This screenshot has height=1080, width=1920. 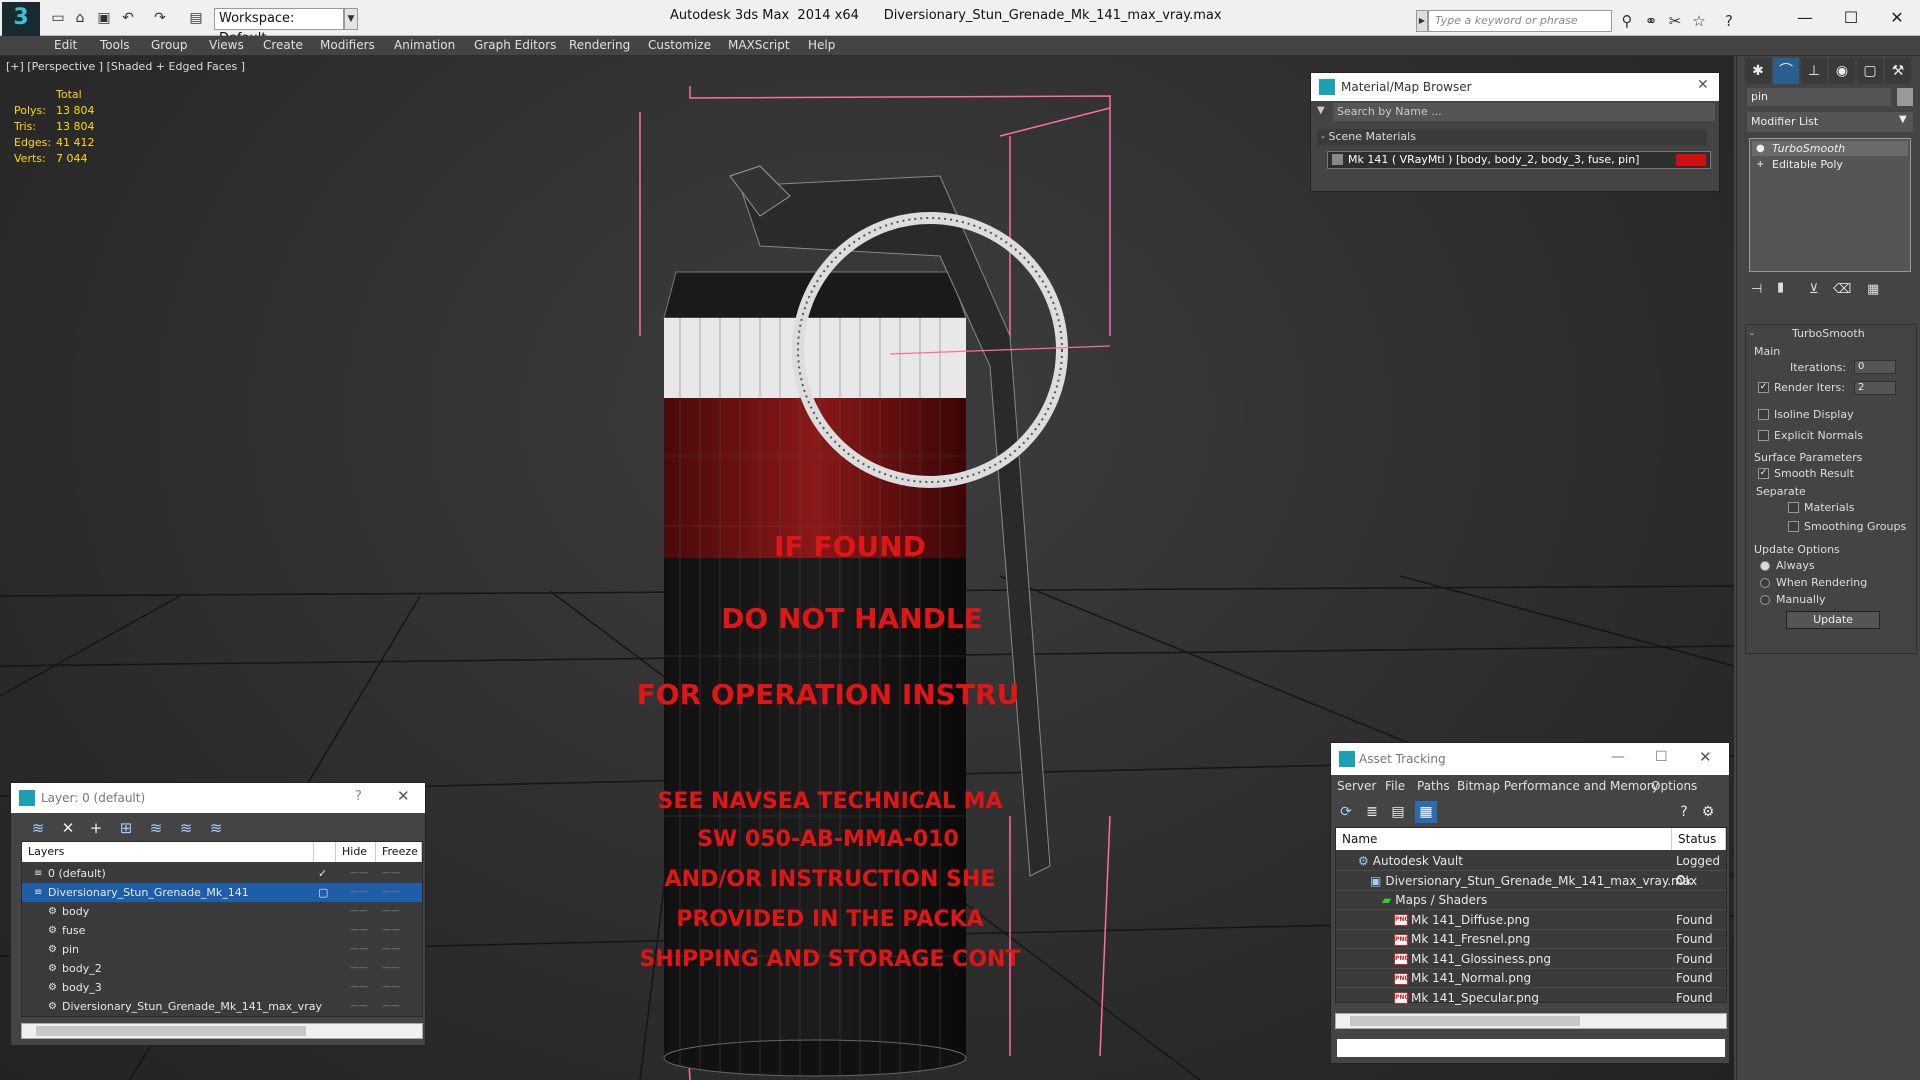 What do you see at coordinates (1398, 812) in the screenshot?
I see `detail-view-icon: ▤` at bounding box center [1398, 812].